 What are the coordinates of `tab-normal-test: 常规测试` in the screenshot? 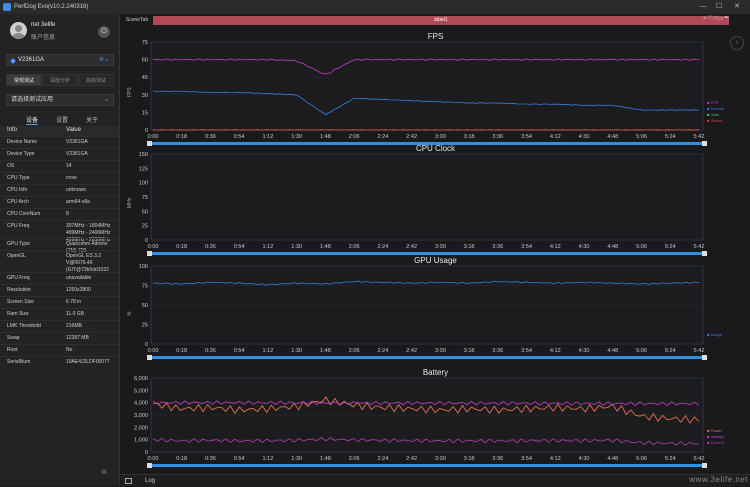 It's located at (24, 80).